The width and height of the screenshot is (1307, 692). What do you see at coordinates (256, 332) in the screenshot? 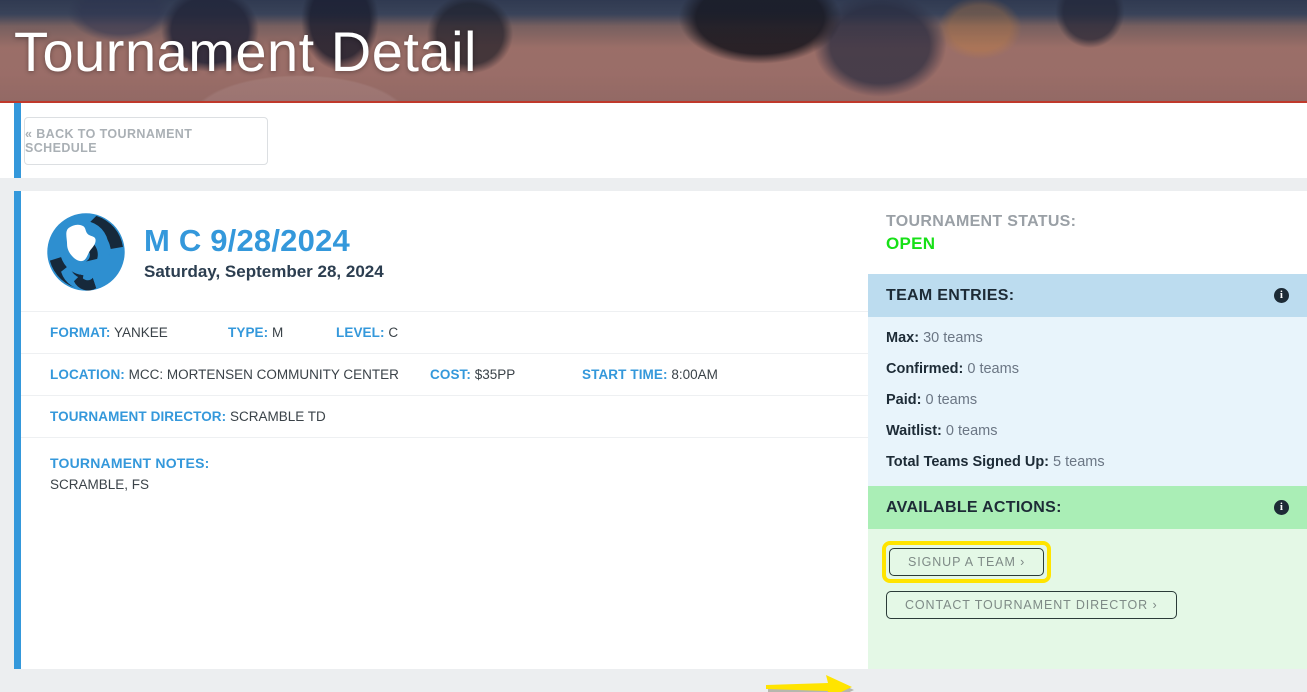
I see `type-field: TYPE: M` at bounding box center [256, 332].